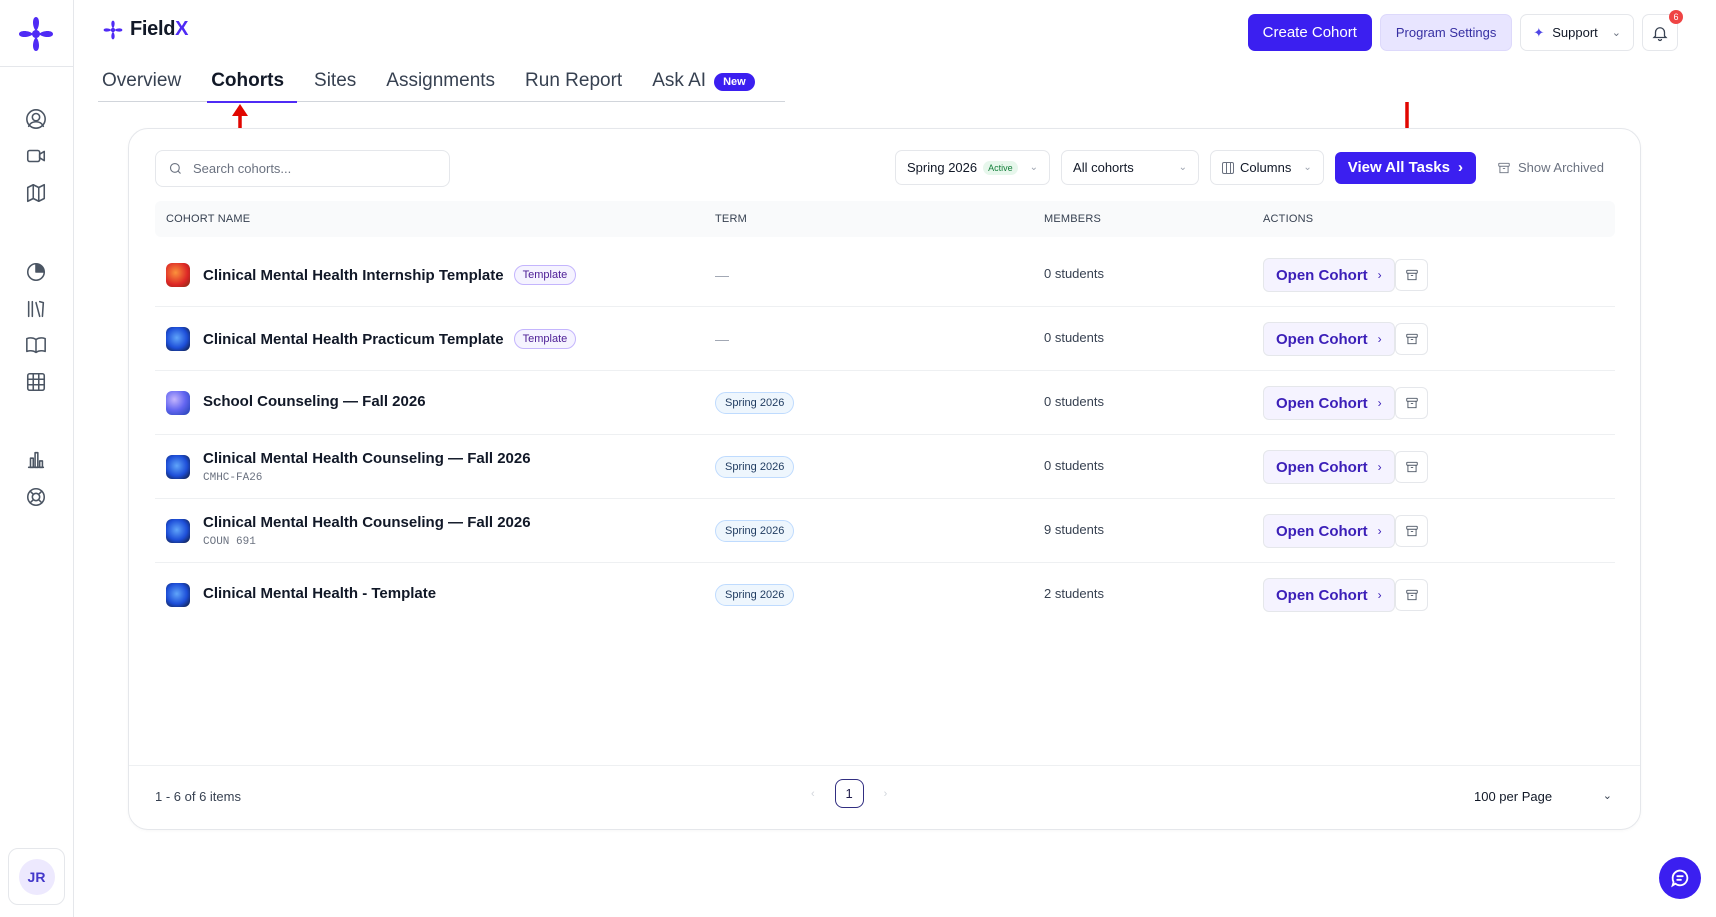  I want to click on cohort-code: CMHC-FA26, so click(233, 478).